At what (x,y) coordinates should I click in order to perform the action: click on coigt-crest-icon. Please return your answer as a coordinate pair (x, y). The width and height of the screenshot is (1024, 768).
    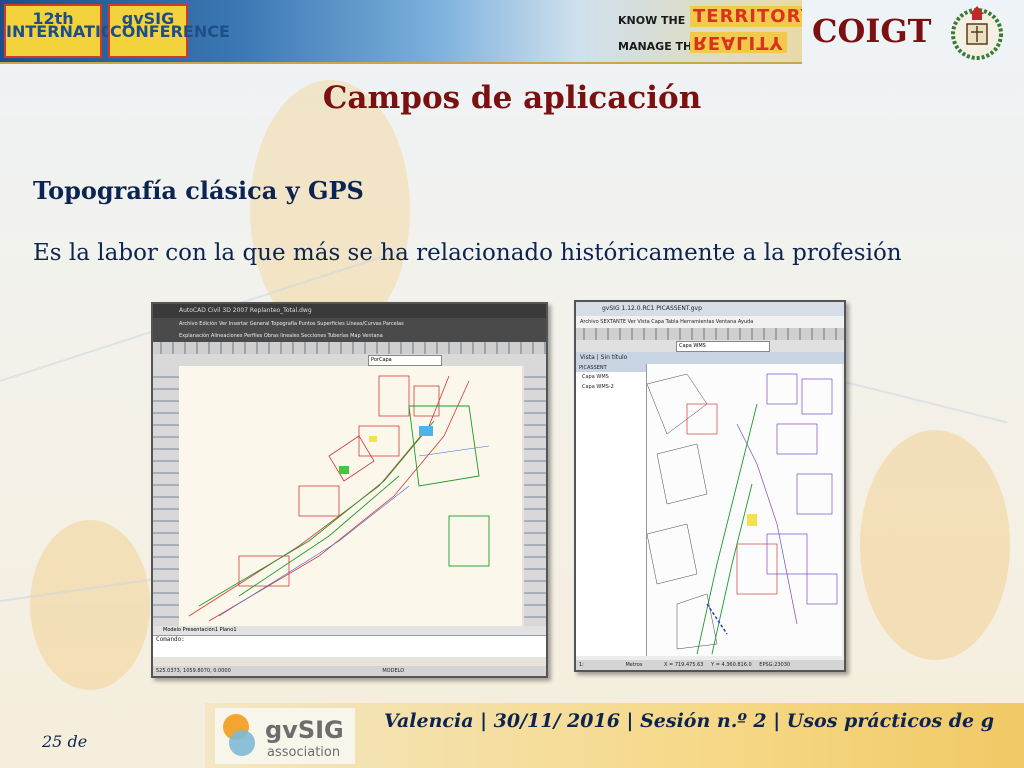
    Looking at the image, I should click on (977, 33).